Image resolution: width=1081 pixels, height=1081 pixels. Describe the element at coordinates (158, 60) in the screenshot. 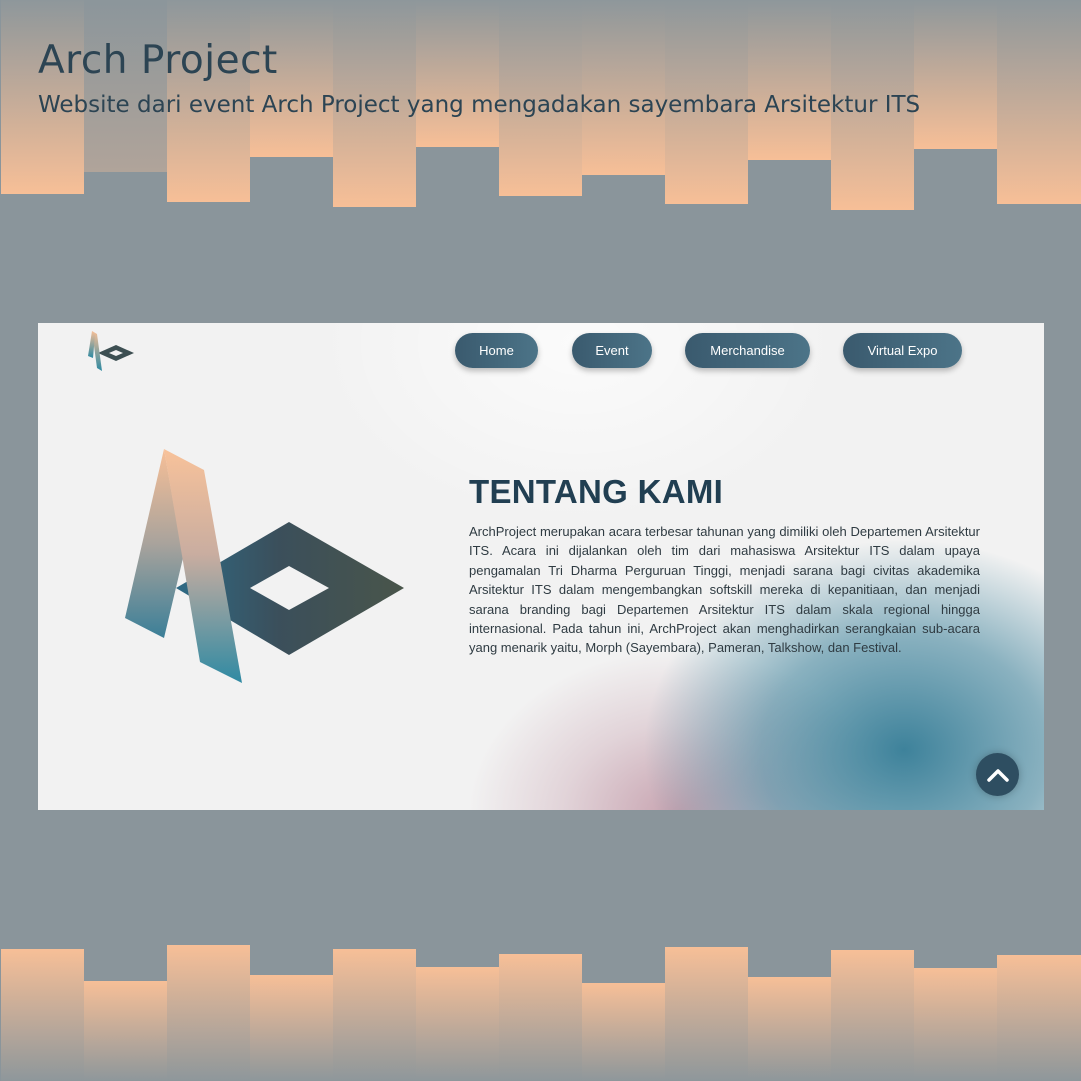

I see `page-title: Arch Project` at that location.